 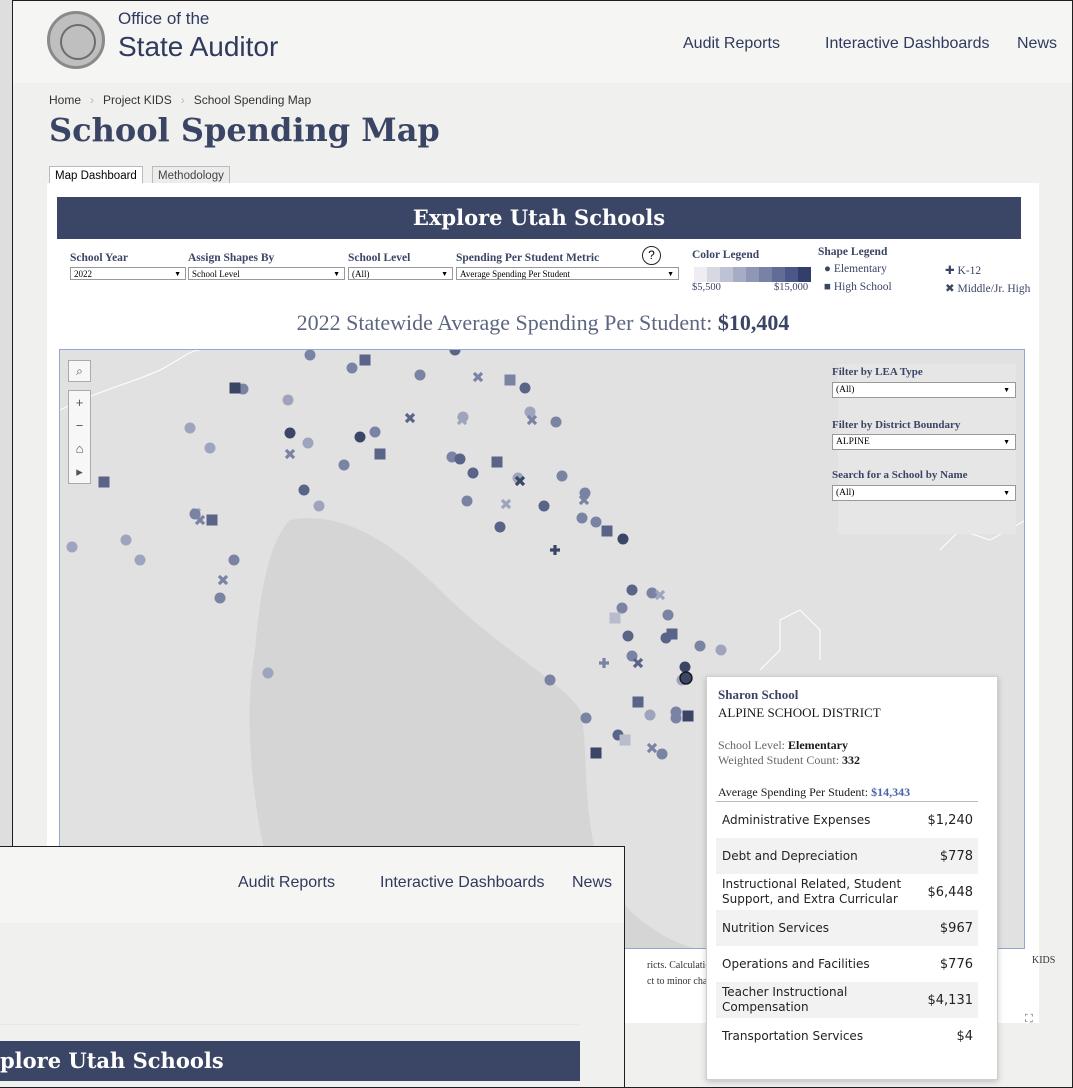 What do you see at coordinates (79, 402) in the screenshot?
I see `zoom-in-icon: +` at bounding box center [79, 402].